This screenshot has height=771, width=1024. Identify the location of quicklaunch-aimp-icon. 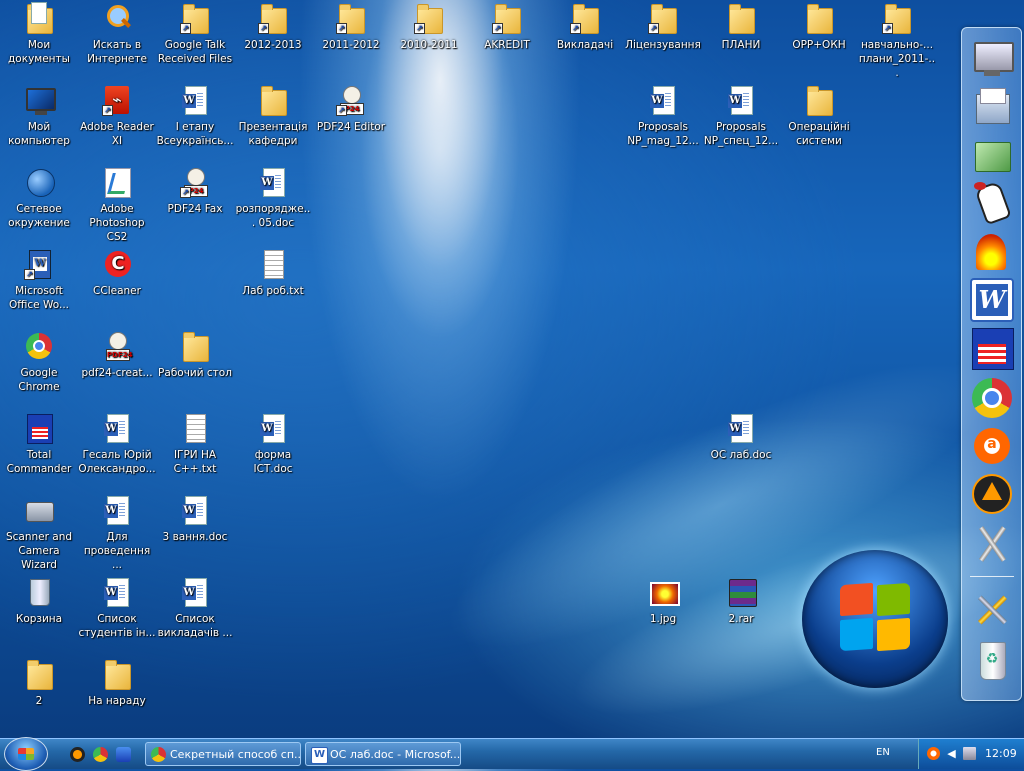
(77, 754).